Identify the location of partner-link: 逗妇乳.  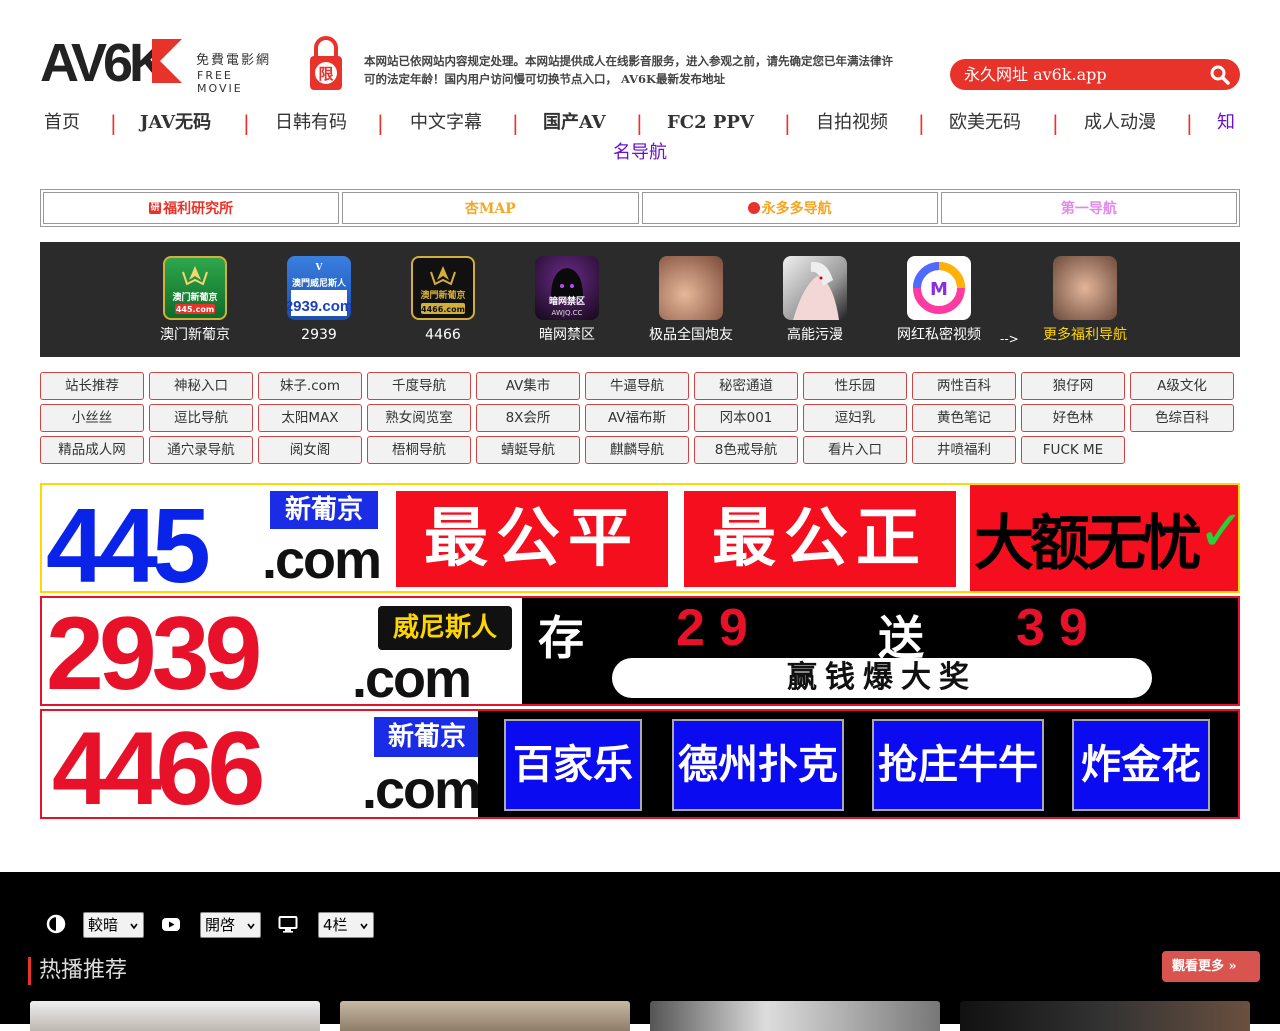
(855, 418).